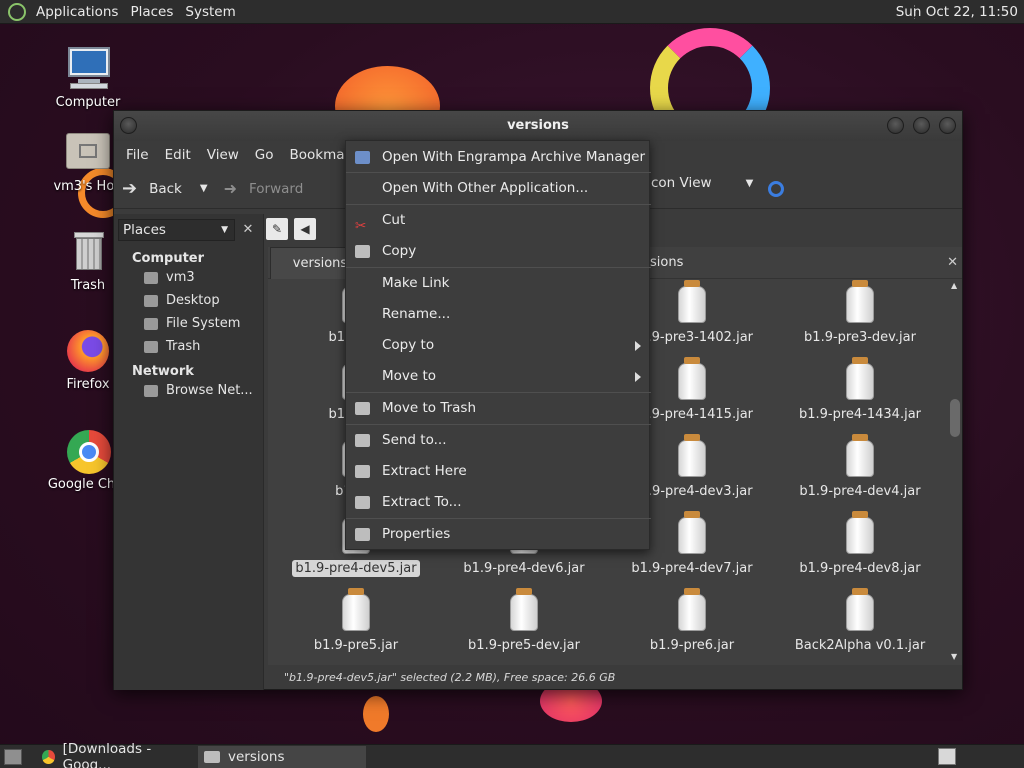 This screenshot has width=1024, height=768. Describe the element at coordinates (137, 155) in the screenshot. I see `menu-file: File` at that location.